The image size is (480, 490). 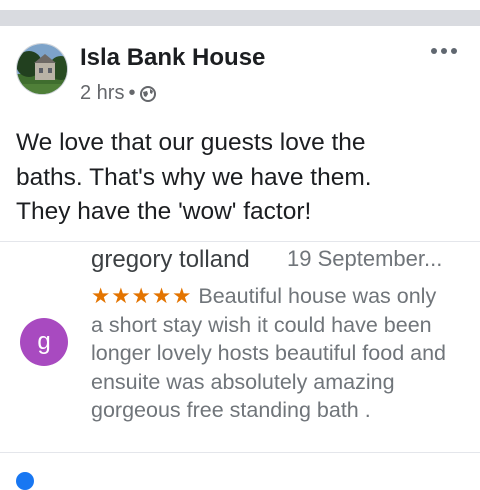 What do you see at coordinates (170, 259) in the screenshot?
I see `reviewer-name: gregory tolland` at bounding box center [170, 259].